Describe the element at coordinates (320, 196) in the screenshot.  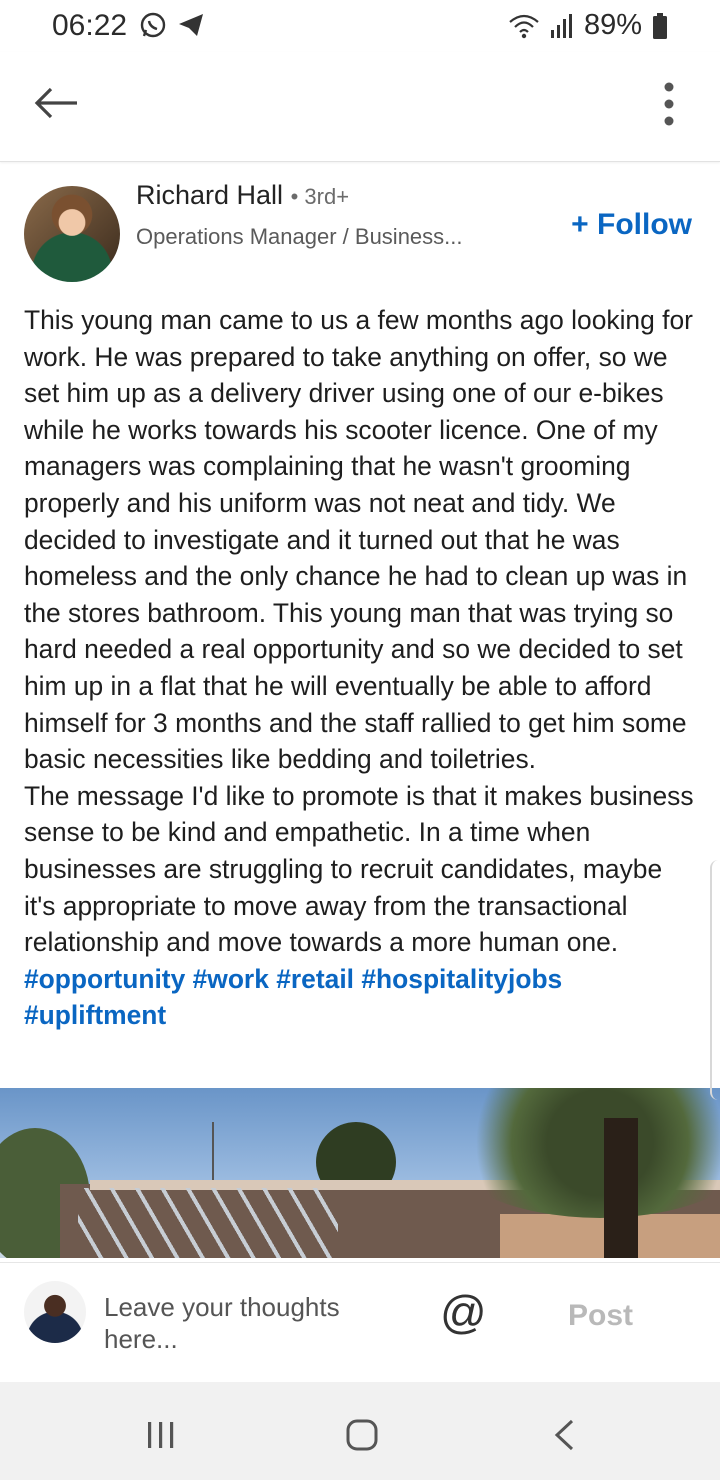
I see `connection-degree: • 3rd+` at that location.